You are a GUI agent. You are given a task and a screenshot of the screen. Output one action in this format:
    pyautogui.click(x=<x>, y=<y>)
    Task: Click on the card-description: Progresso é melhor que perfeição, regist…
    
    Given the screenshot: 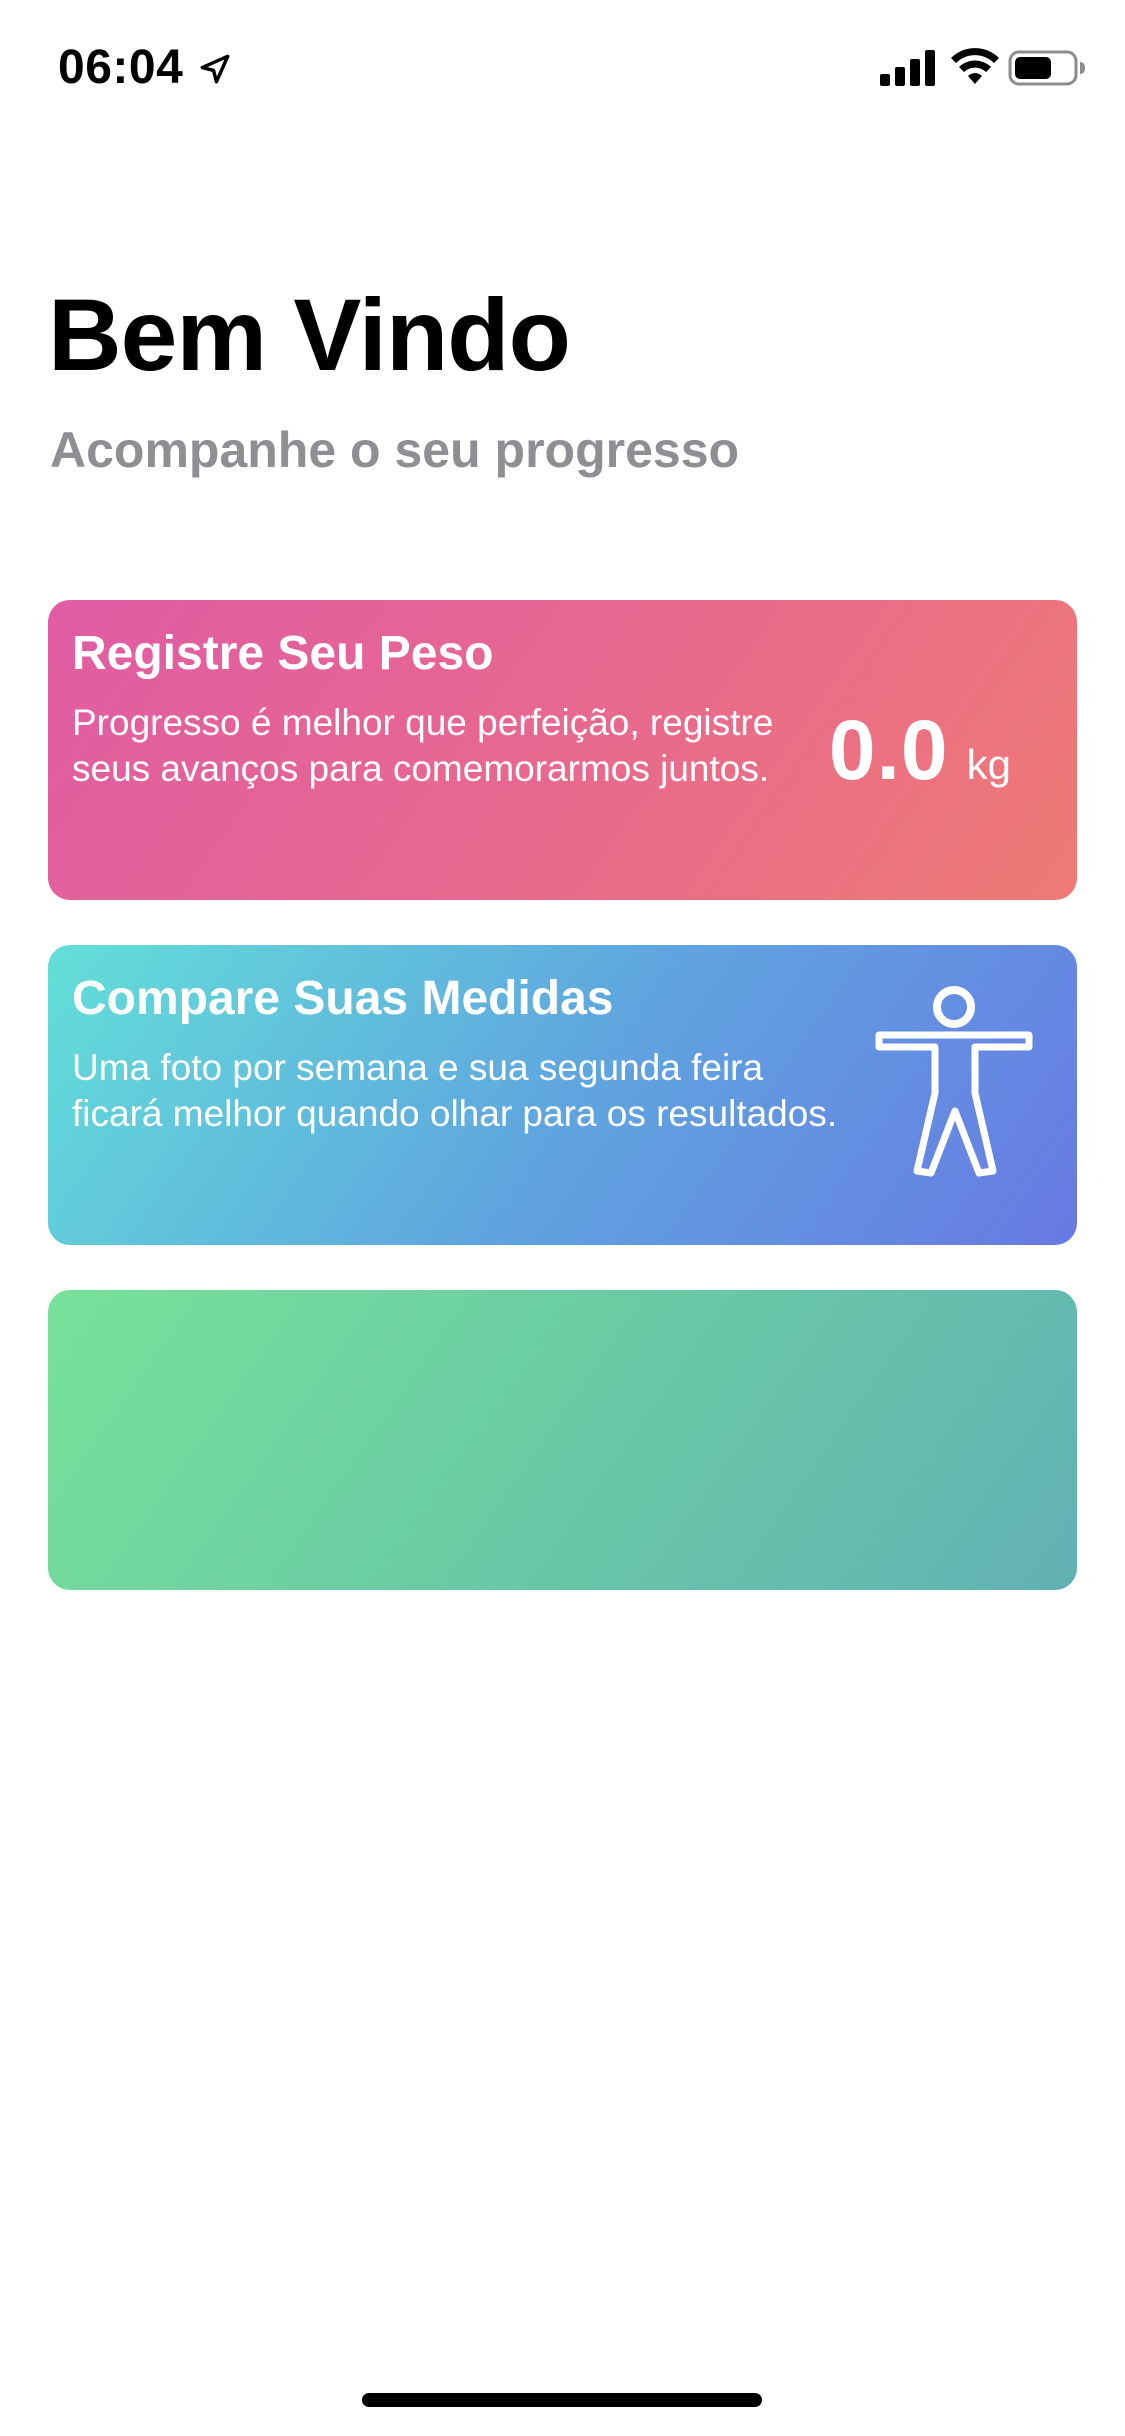 What is the action you would take?
    pyautogui.click(x=423, y=745)
    